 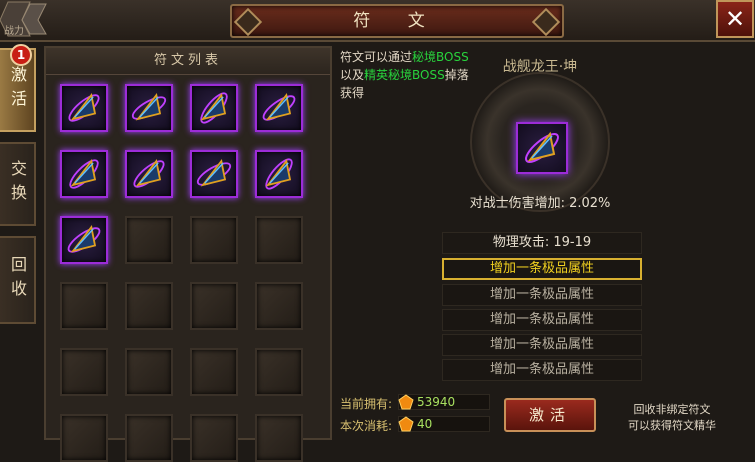 I want to click on rune-source-description: 符文可以通过秘境BOSS 以及精英秘境BOSS掉落获得, so click(x=410, y=75).